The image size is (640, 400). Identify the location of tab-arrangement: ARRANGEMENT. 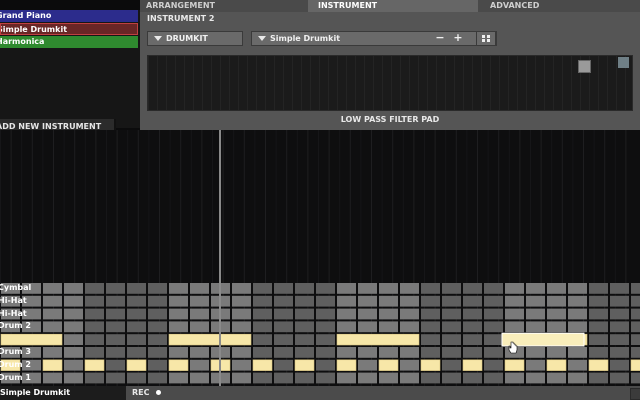
(224, 6).